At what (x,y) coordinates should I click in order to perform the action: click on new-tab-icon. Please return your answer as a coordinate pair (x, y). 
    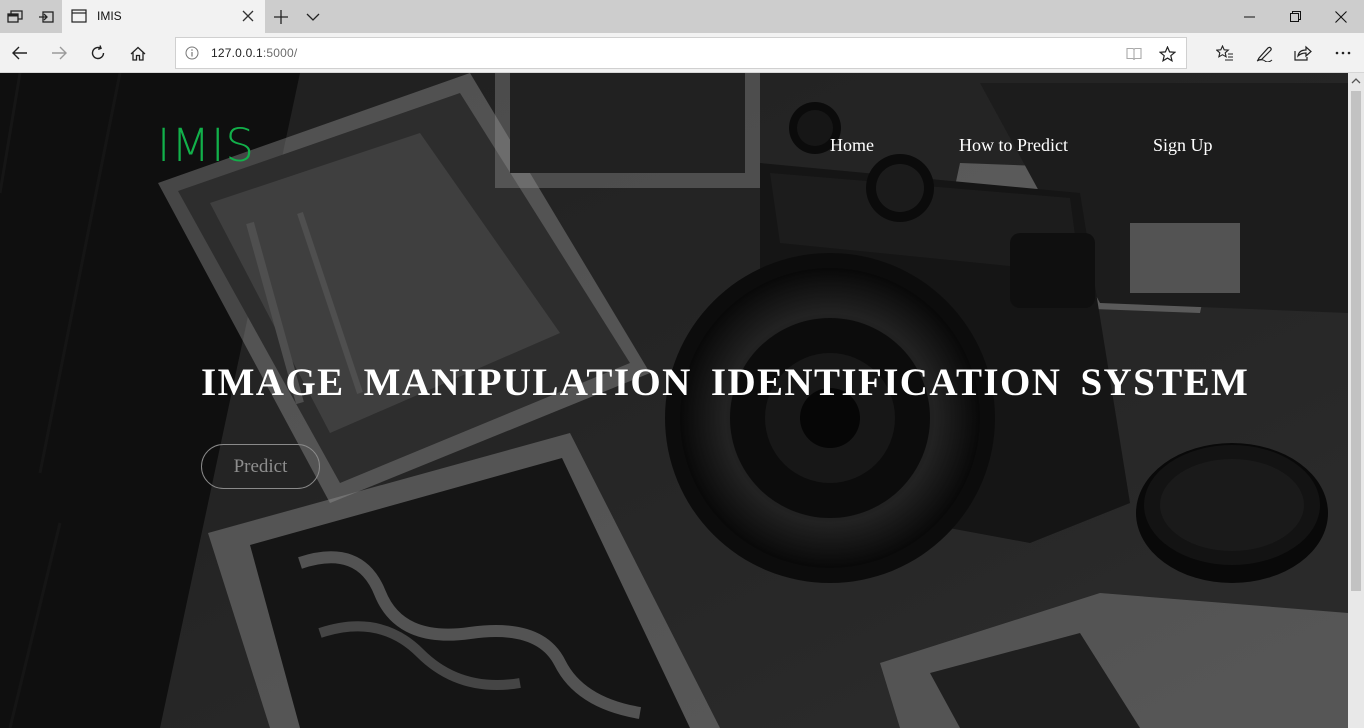
    Looking at the image, I should click on (281, 16).